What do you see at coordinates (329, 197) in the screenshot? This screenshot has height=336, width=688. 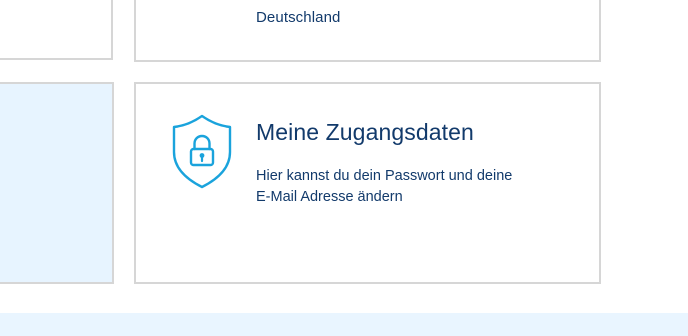 I see `credentials-card-description-line2: E-Mail Adresse ändern` at bounding box center [329, 197].